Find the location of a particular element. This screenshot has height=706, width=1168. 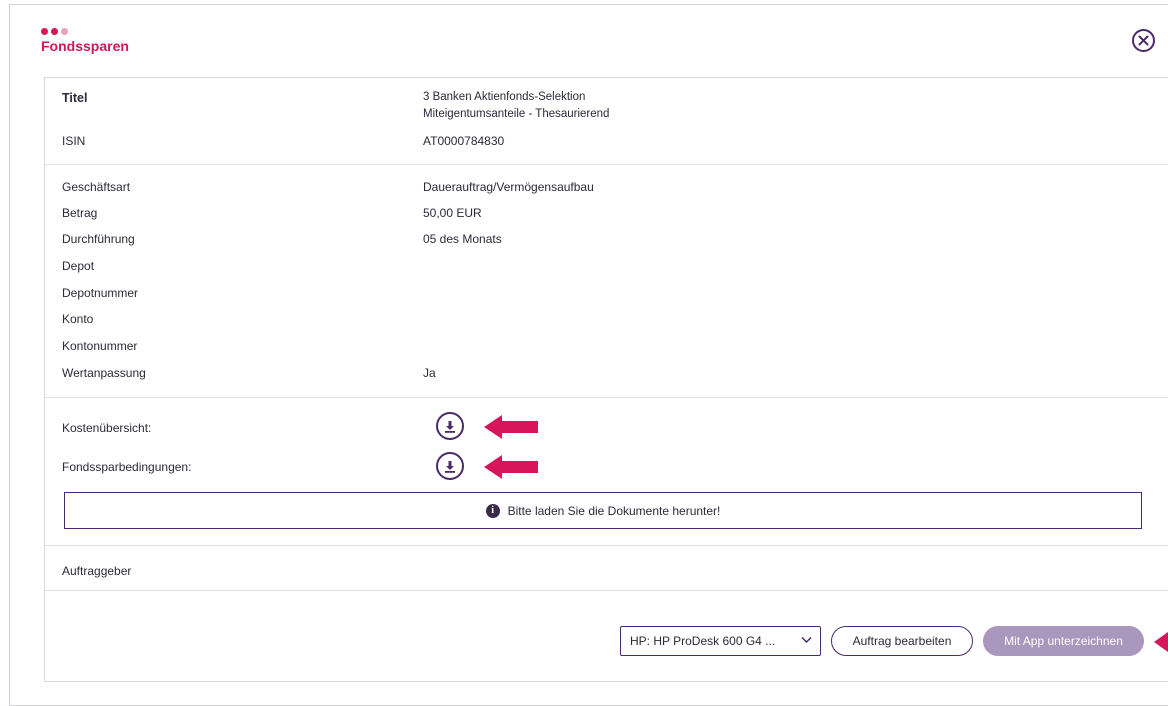

betrag-value: 50,00 EUR is located at coordinates (452, 213).